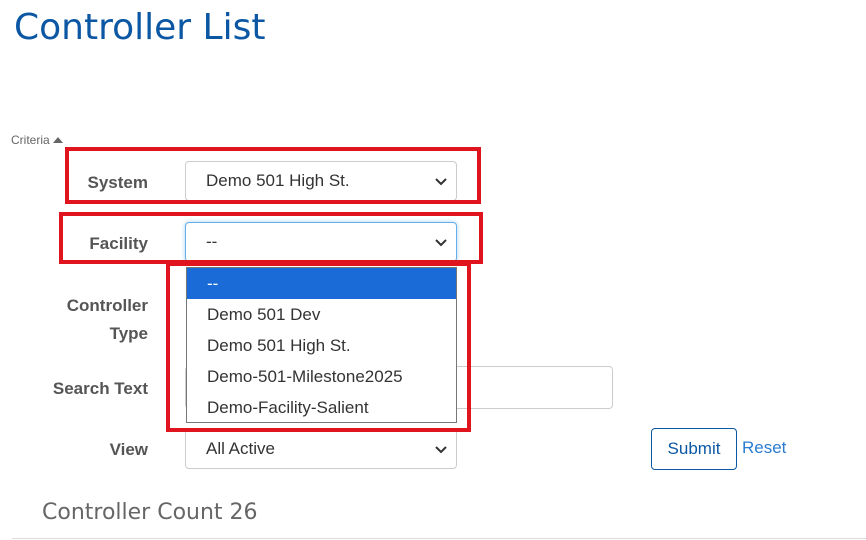 This screenshot has height=540, width=866. I want to click on system-label: System, so click(117, 182).